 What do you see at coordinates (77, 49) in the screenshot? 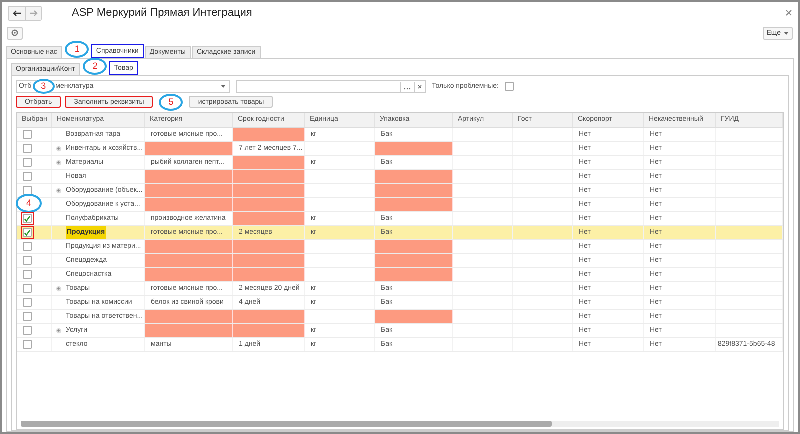
I see `callout-badge: 1` at bounding box center [77, 49].